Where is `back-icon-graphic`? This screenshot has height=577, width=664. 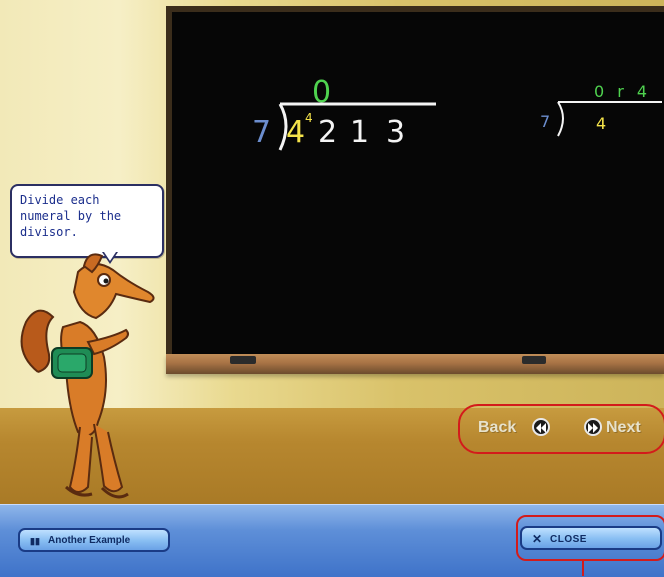 back-icon-graphic is located at coordinates (541, 428).